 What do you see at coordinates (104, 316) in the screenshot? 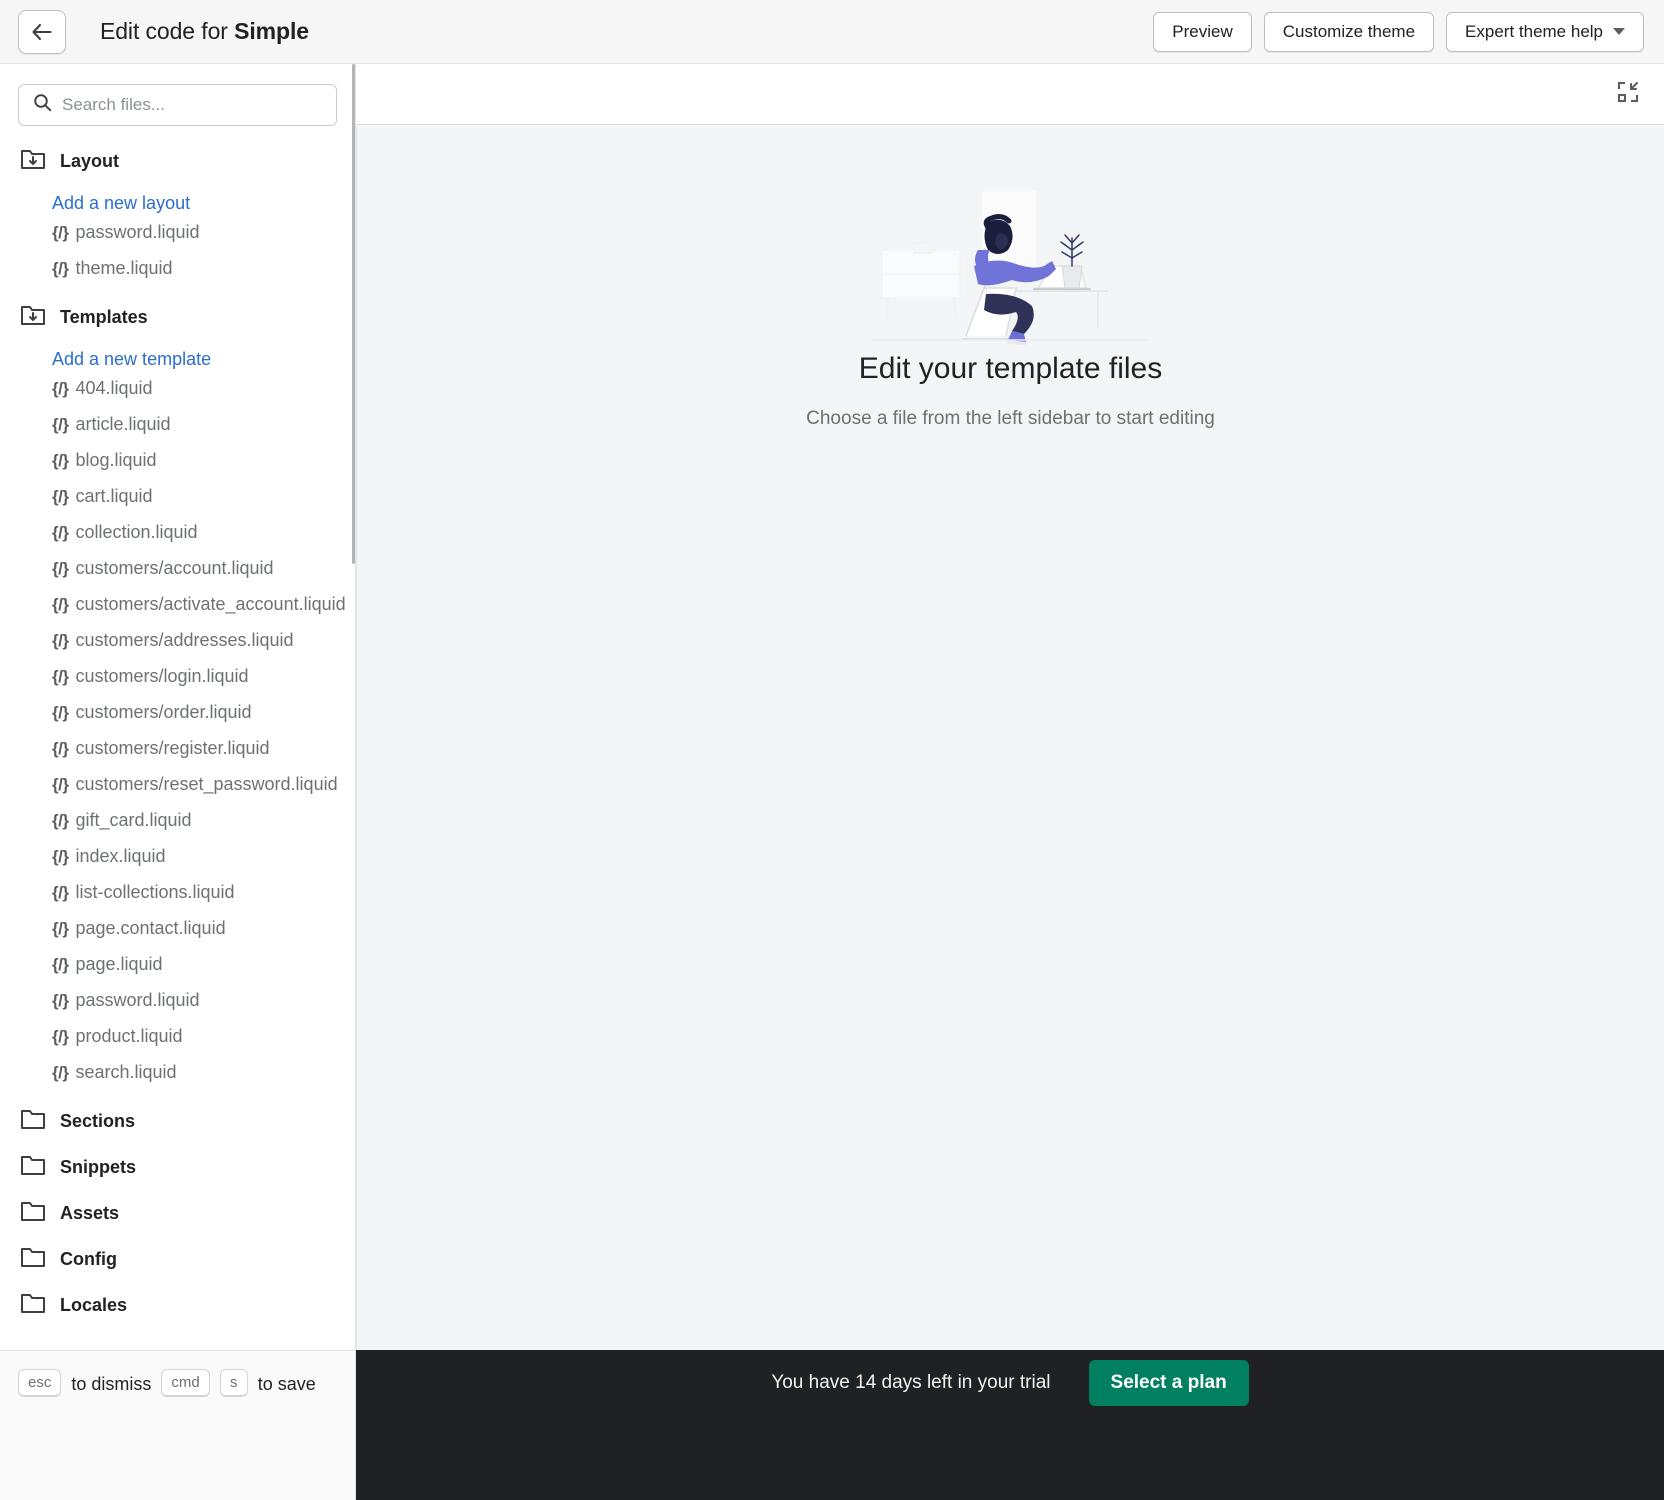
I see `folder-label: Templates` at bounding box center [104, 316].